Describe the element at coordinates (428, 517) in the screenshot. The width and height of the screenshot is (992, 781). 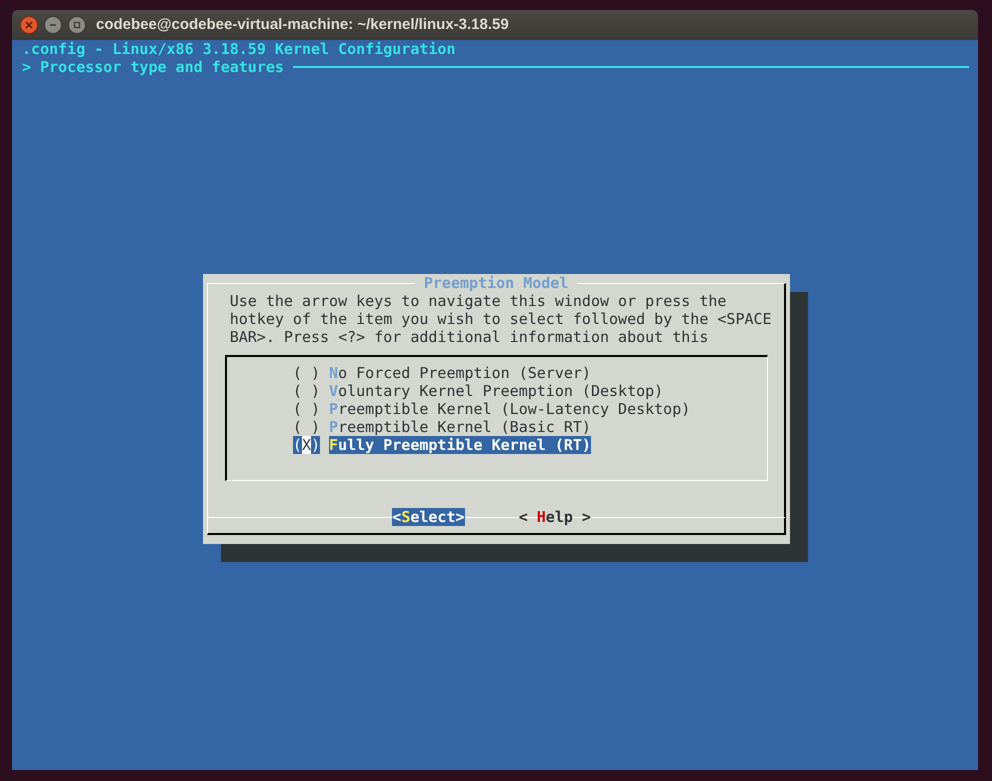
I see `dialog-button: <Select>` at that location.